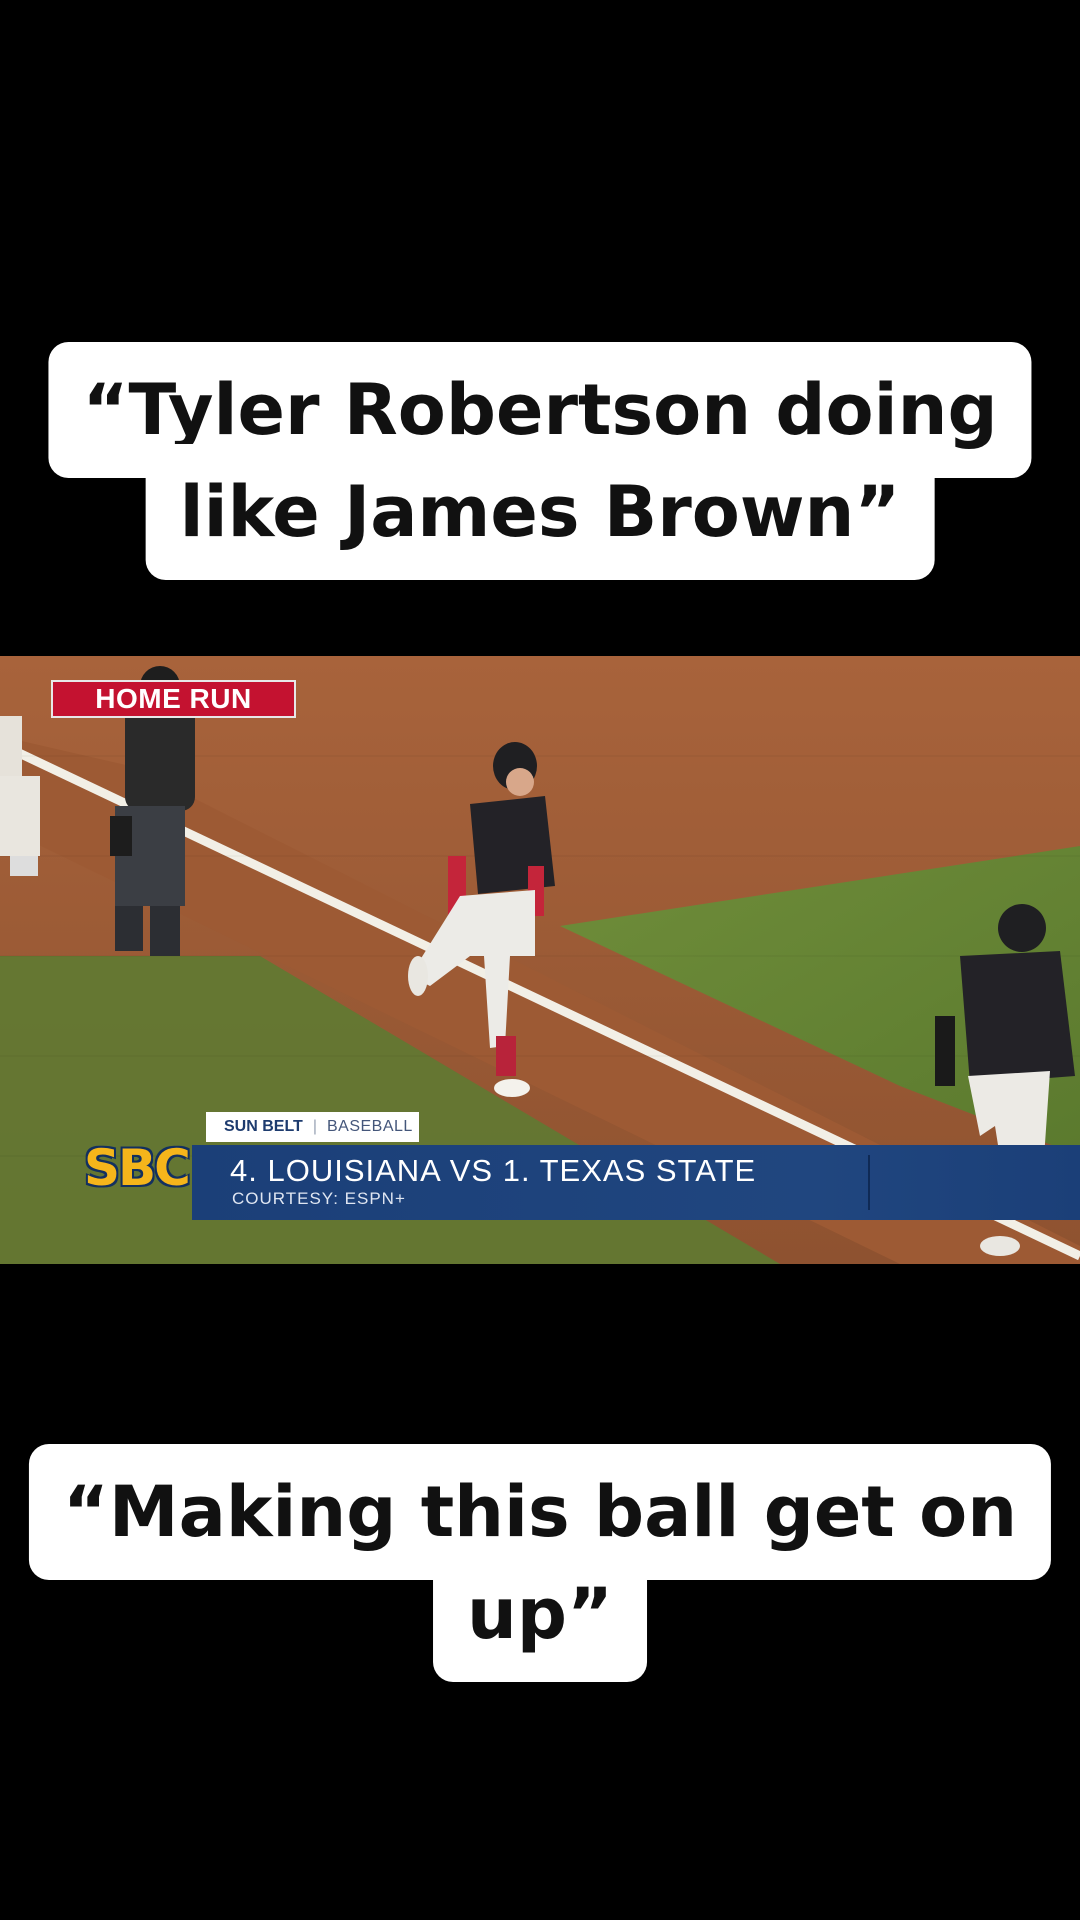  I want to click on conference-tag: SUN BELT | BASEBALL, so click(312, 1127).